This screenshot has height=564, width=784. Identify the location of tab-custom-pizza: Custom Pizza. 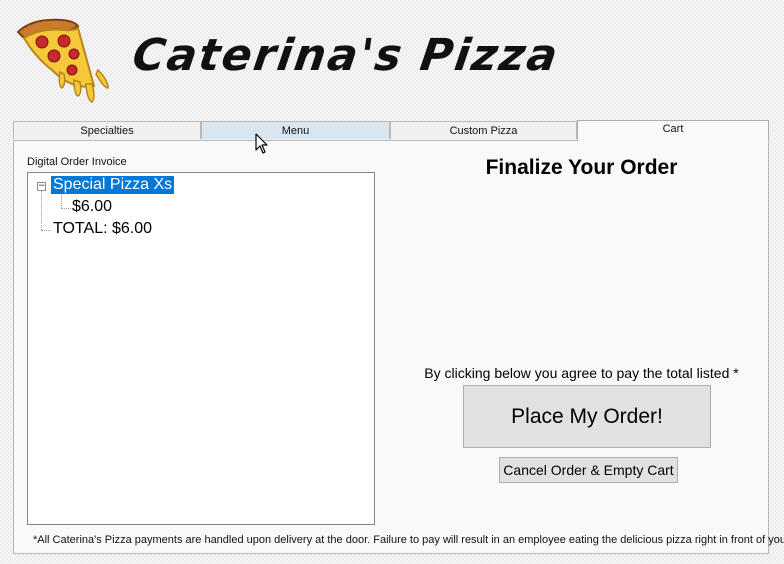
(483, 130).